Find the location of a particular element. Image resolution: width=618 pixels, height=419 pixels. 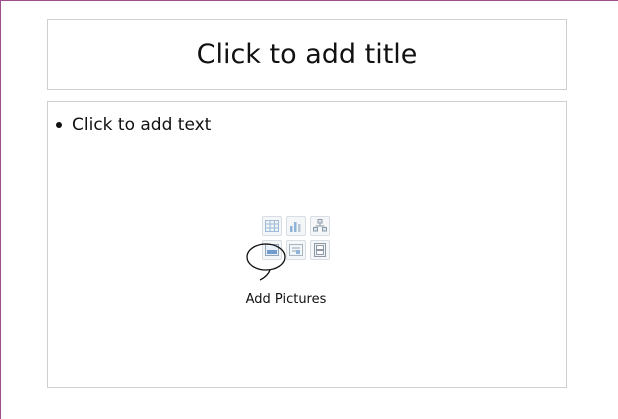

bullet-line: Click to add text is located at coordinates (133, 125).